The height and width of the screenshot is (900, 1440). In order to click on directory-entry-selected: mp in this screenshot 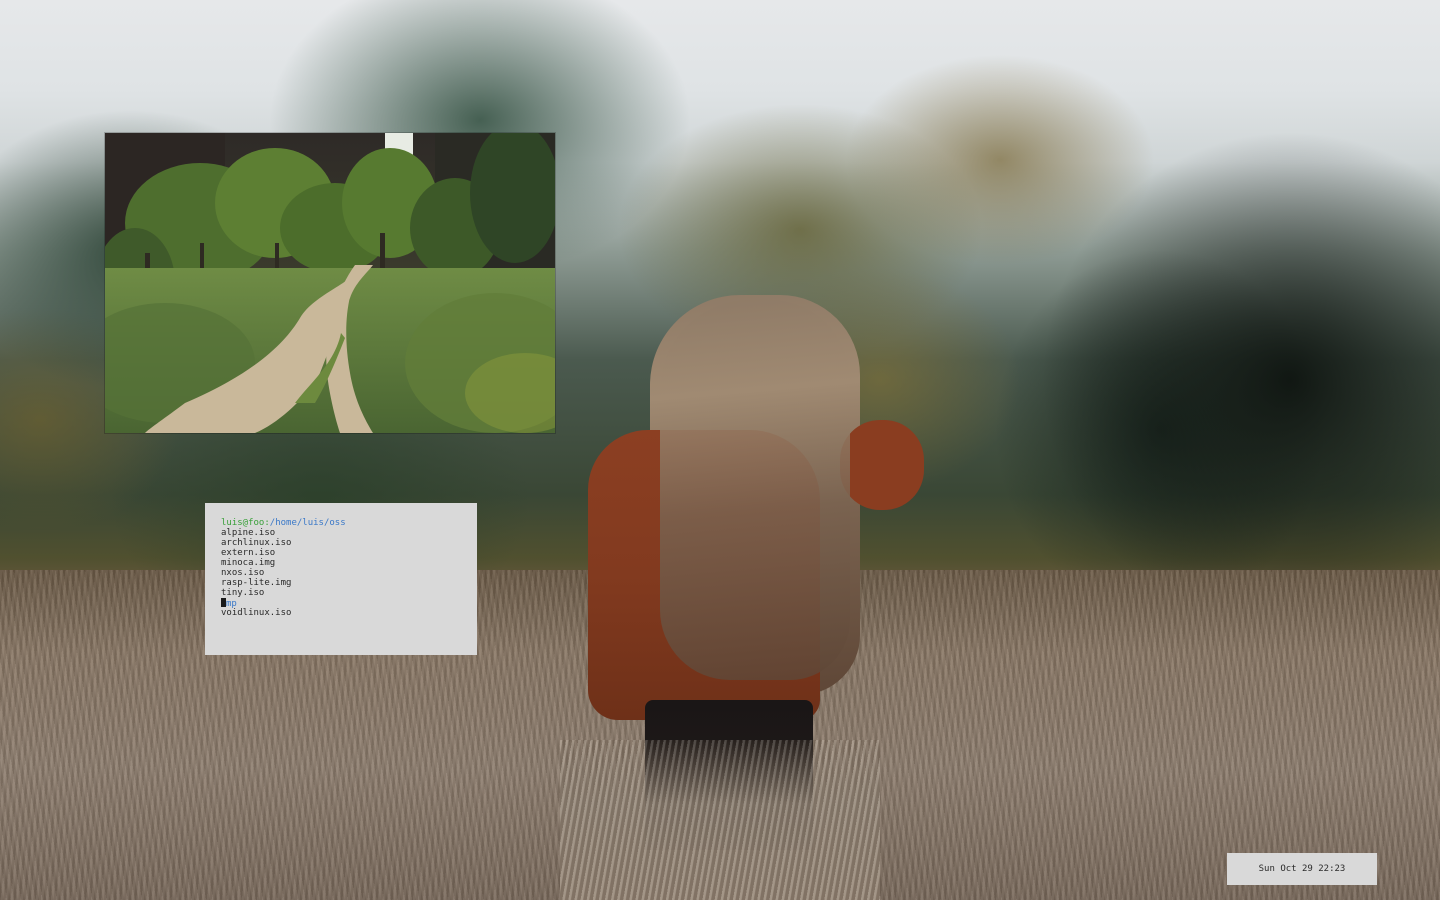, I will do `click(349, 603)`.